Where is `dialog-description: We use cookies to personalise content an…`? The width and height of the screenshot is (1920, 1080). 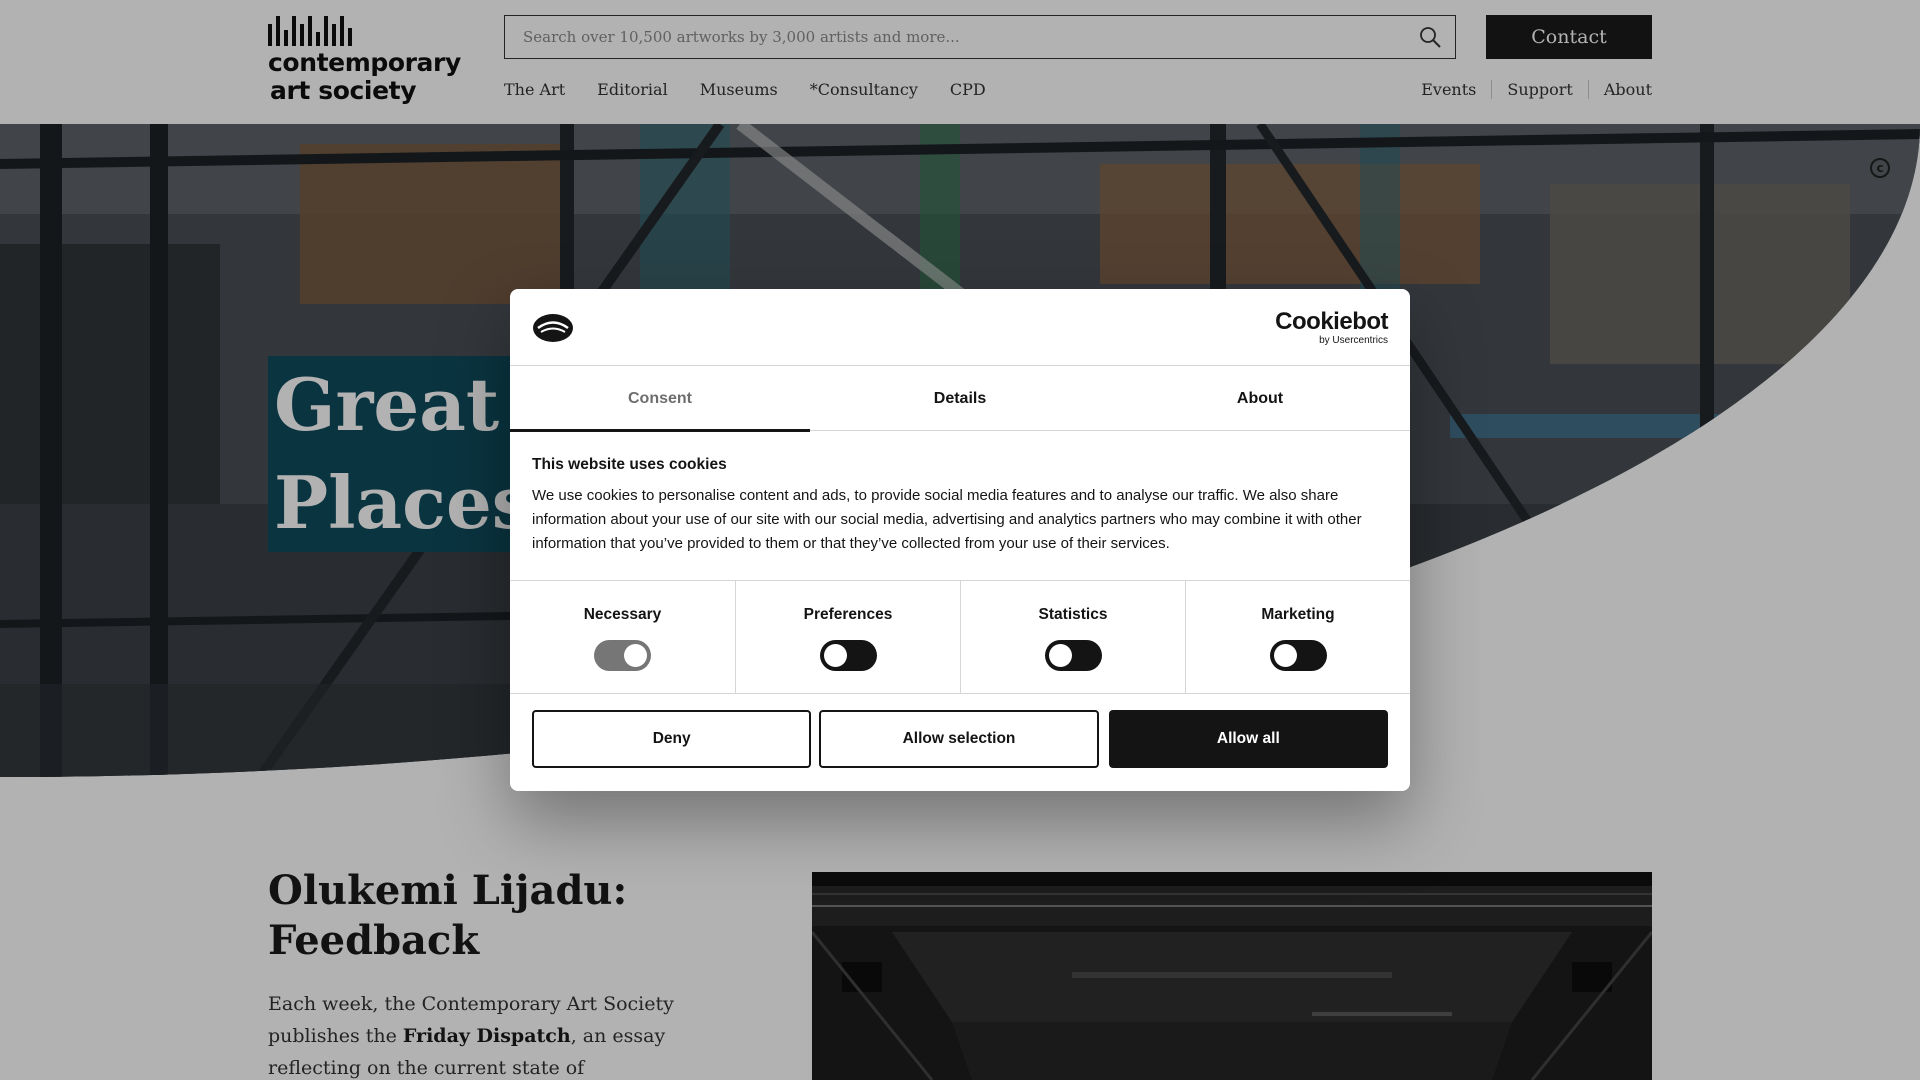
dialog-description: We use cookies to personalise content an… is located at coordinates (947, 519).